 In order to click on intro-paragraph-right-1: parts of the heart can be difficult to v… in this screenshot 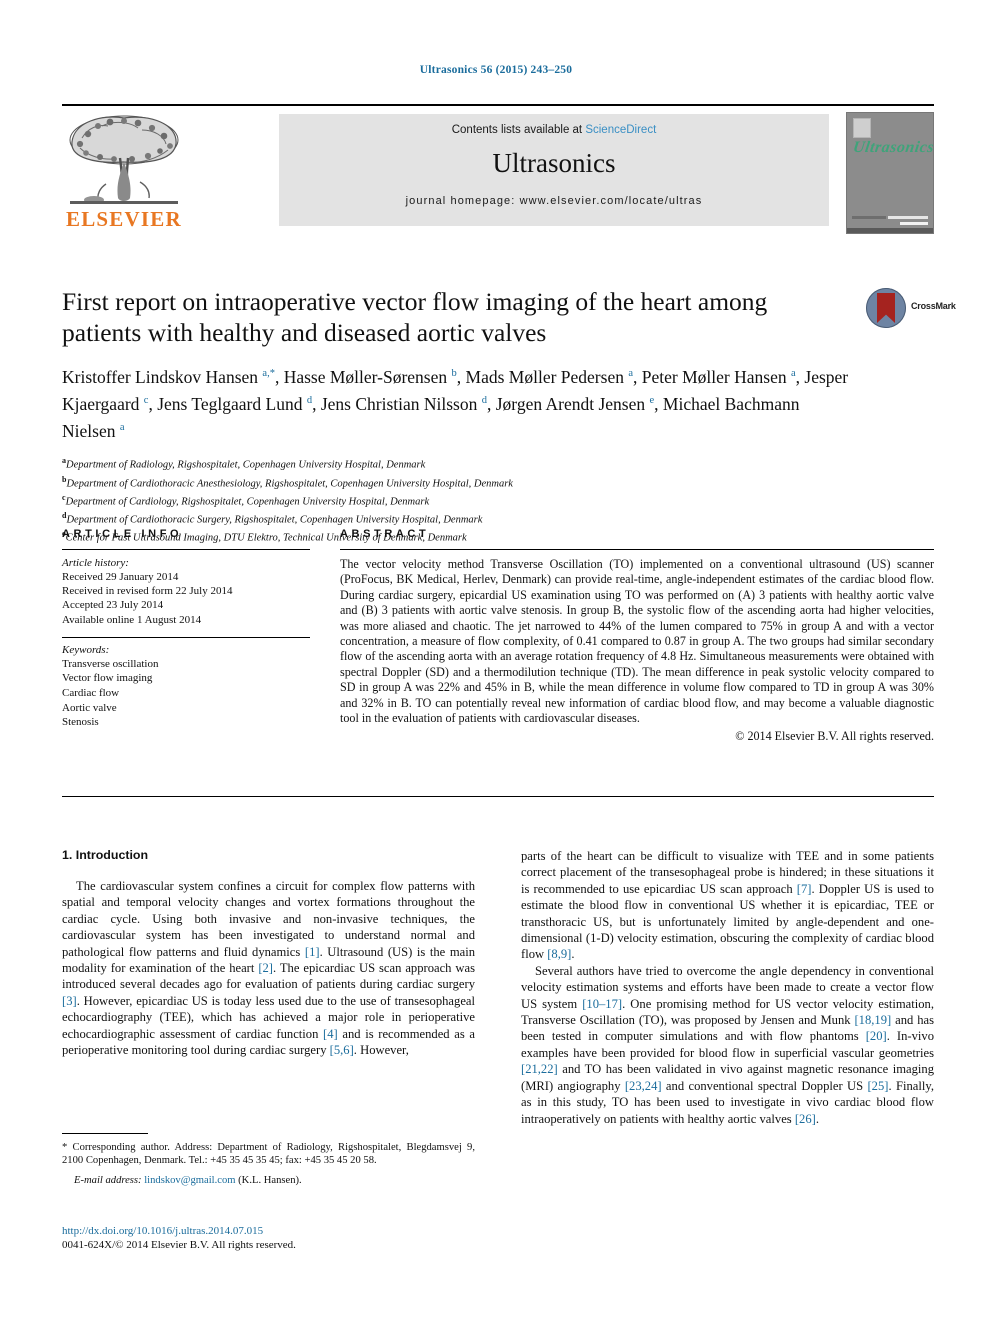, I will do `click(727, 905)`.